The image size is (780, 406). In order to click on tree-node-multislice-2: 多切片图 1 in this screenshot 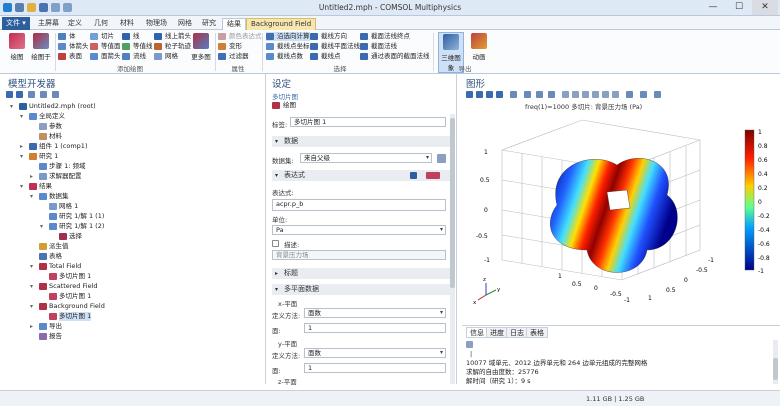, I will do `click(70, 296)`.